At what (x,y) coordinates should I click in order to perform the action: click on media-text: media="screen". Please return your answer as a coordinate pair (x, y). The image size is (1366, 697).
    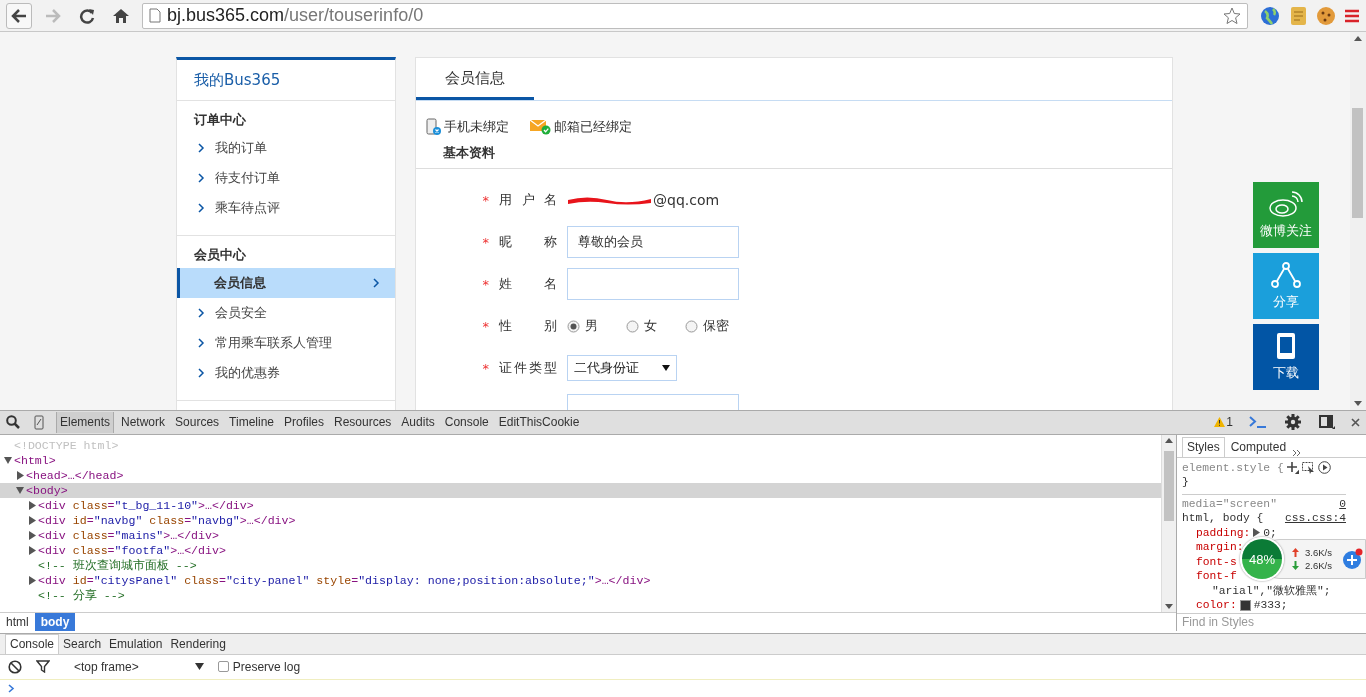
    Looking at the image, I should click on (1229, 503).